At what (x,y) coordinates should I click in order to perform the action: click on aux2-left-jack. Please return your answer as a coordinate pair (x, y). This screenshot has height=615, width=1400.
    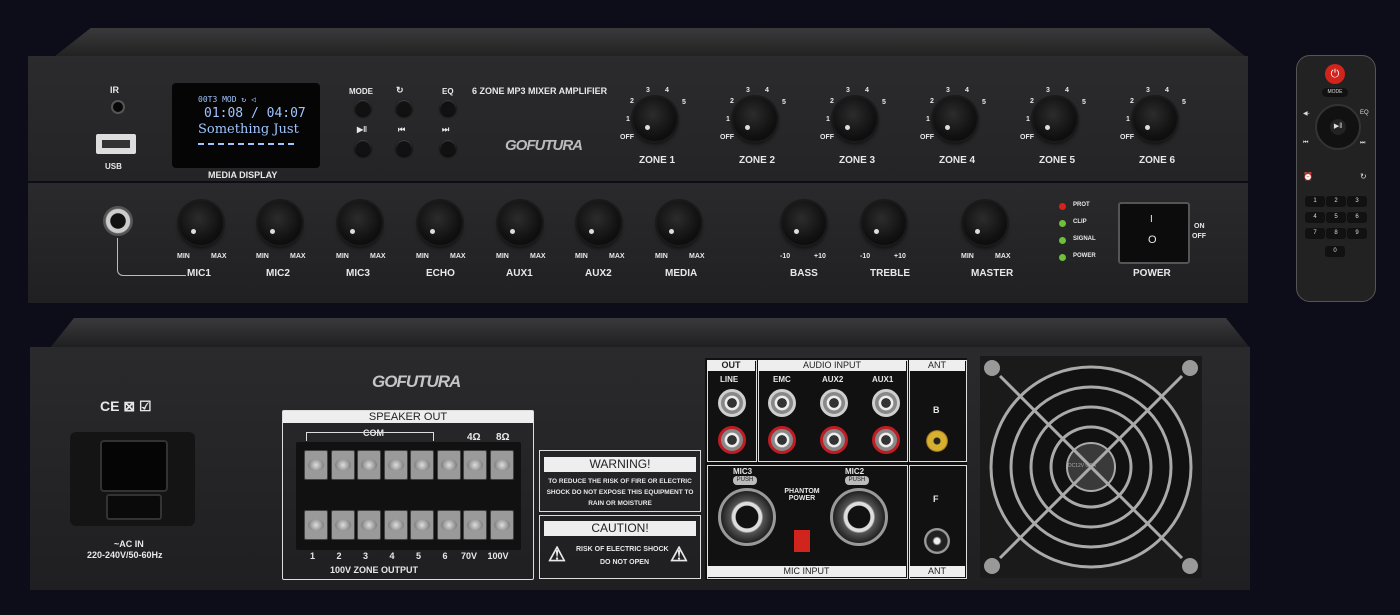
    Looking at the image, I should click on (834, 403).